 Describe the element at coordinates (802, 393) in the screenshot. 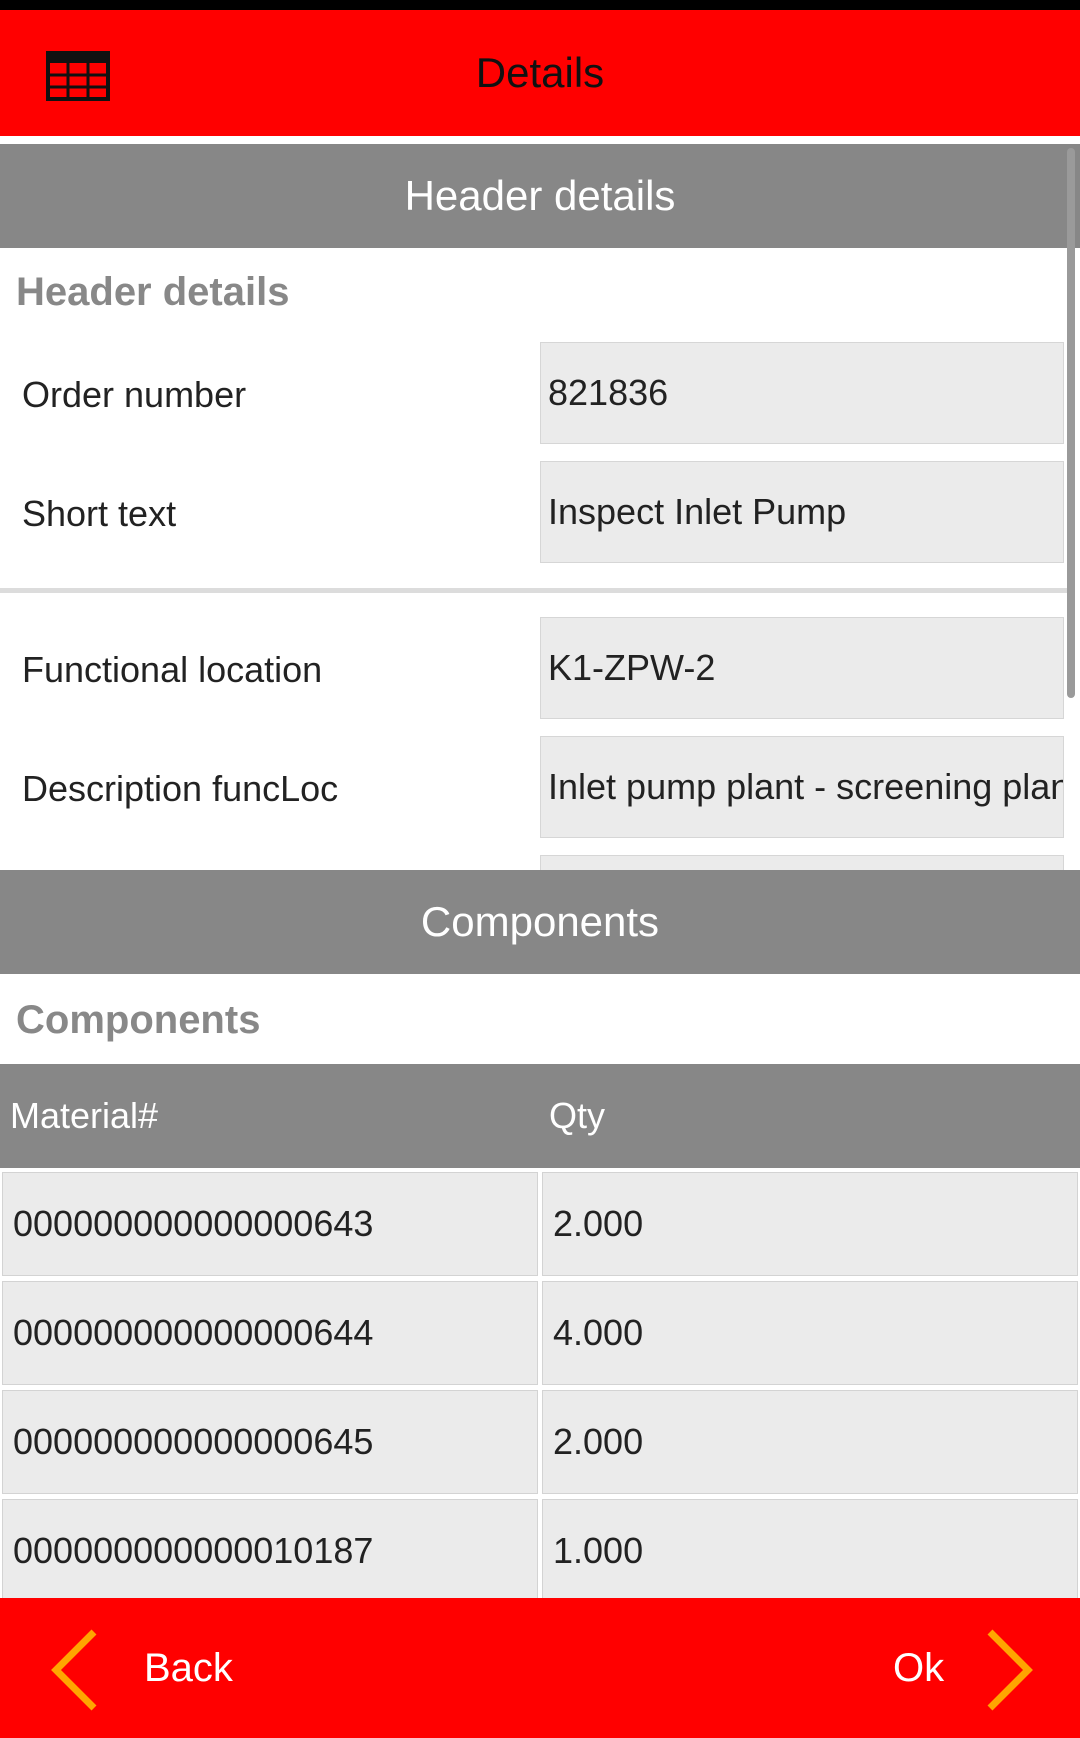

I see `order-number-field: 821836` at that location.